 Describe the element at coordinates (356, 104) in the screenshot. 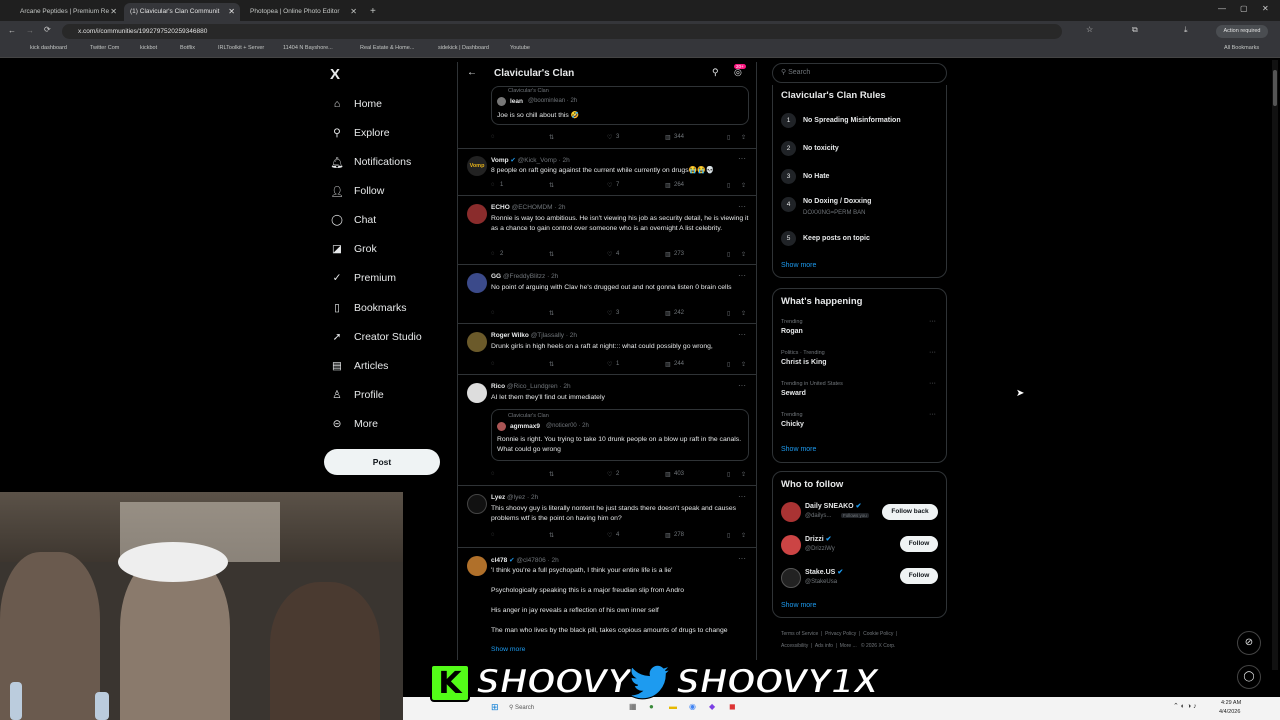

I see `nav-home: ⌂ Home` at that location.